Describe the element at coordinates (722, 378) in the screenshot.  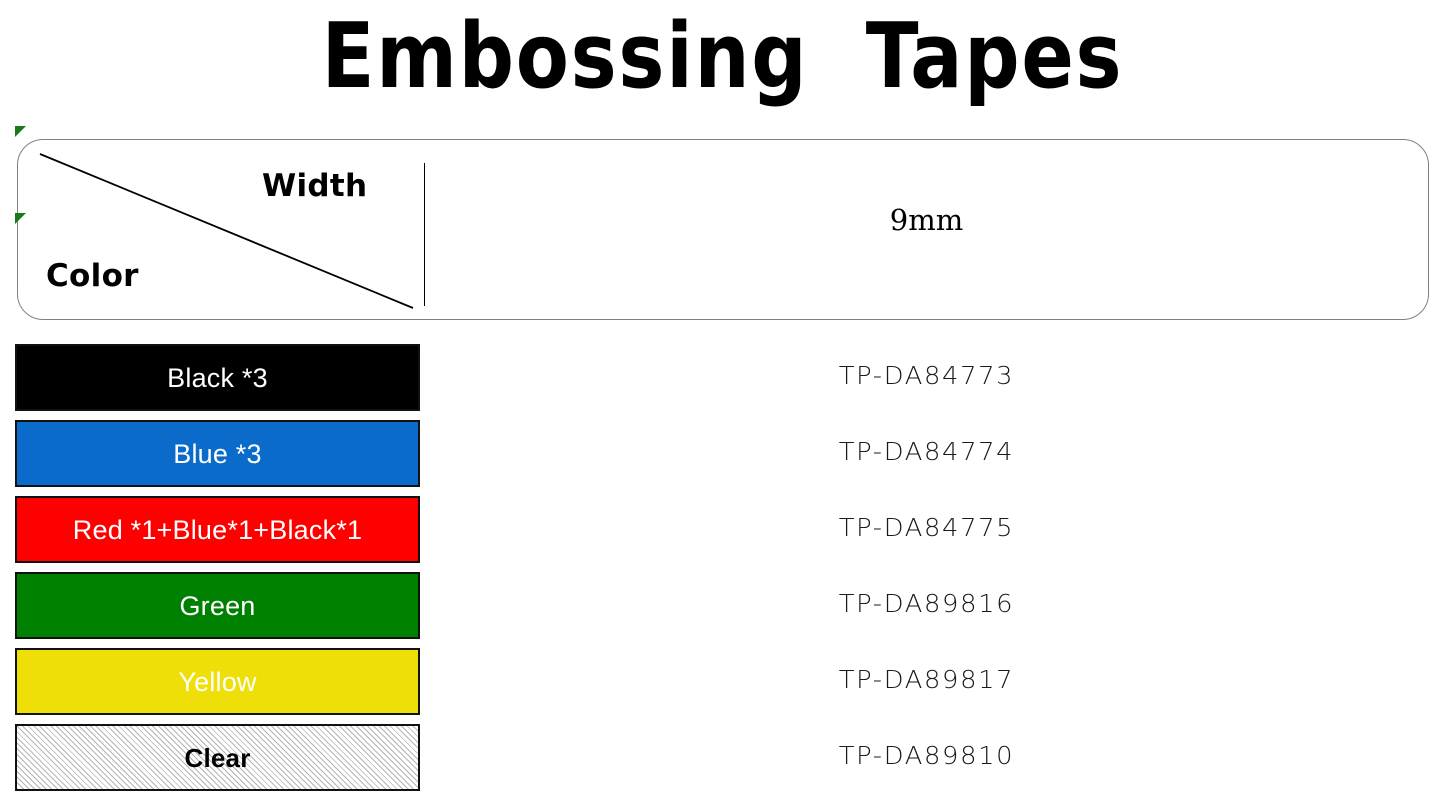
I see `table-row: Black *3 TP-DA84773` at that location.